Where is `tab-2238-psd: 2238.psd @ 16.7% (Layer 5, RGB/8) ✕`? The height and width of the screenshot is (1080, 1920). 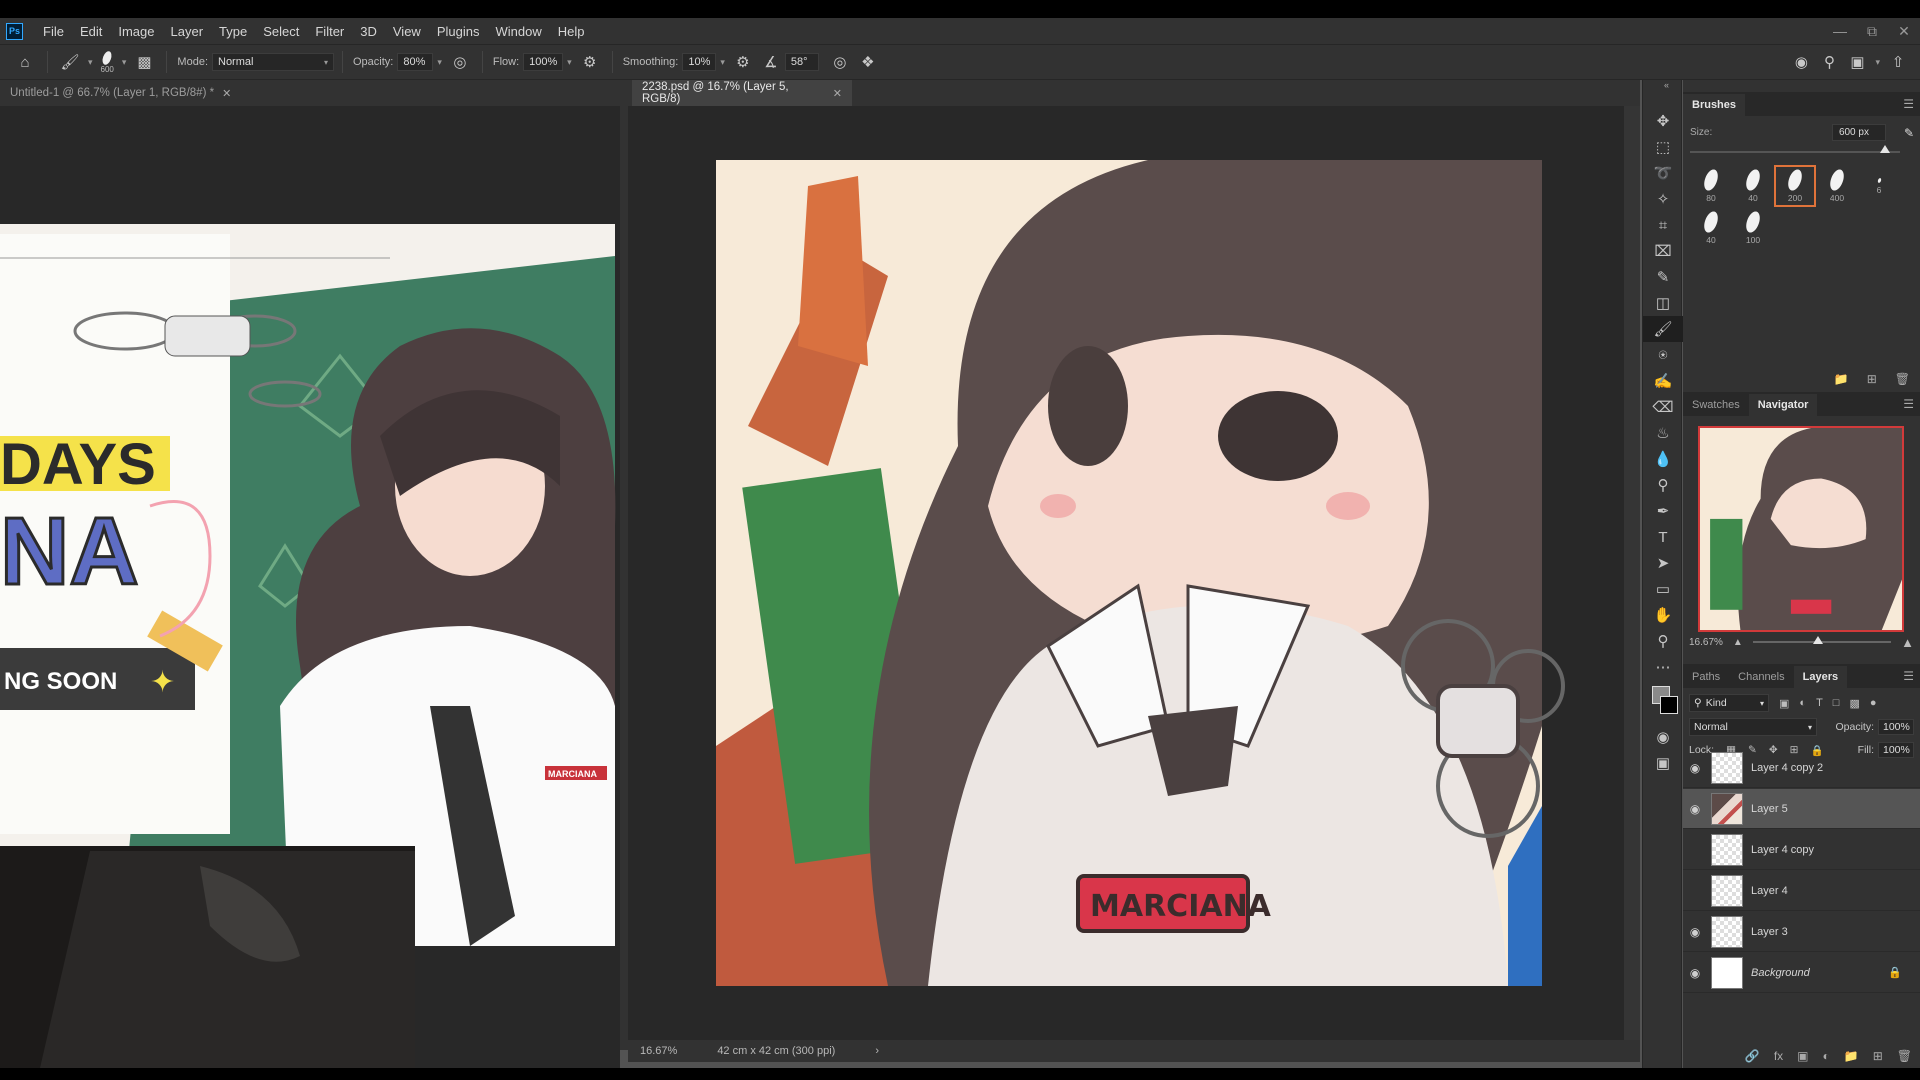
tab-2238-psd: 2238.psd @ 16.7% (Layer 5, RGB/8) ✕ is located at coordinates (742, 93).